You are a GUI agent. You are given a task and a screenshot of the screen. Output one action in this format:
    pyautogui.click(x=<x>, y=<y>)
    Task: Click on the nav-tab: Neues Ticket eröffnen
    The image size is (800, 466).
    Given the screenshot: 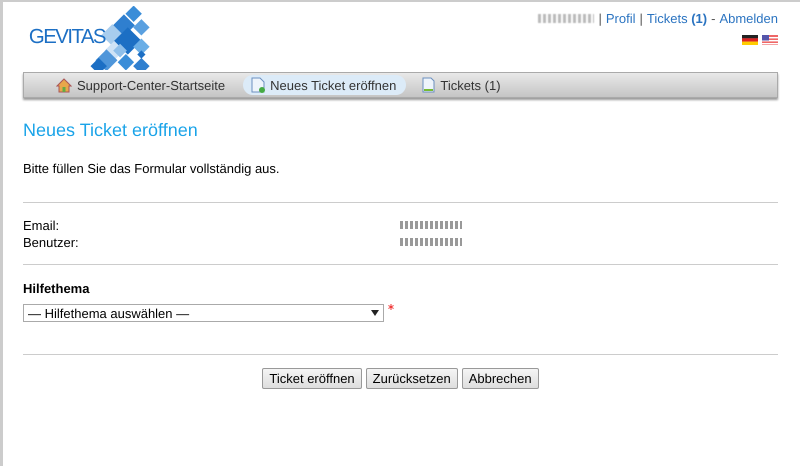 What is the action you would take?
    pyautogui.click(x=324, y=85)
    